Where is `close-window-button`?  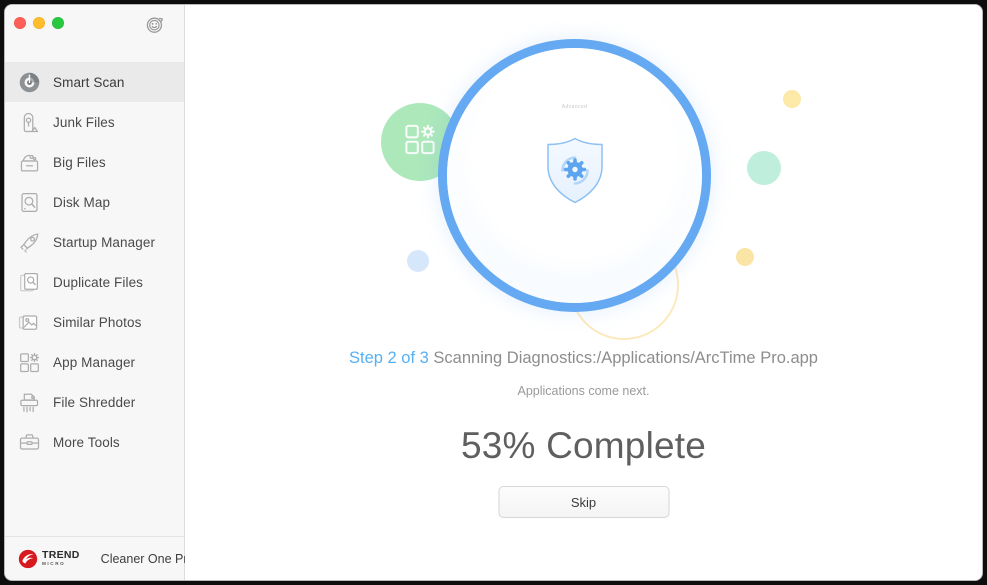 close-window-button is located at coordinates (20, 23).